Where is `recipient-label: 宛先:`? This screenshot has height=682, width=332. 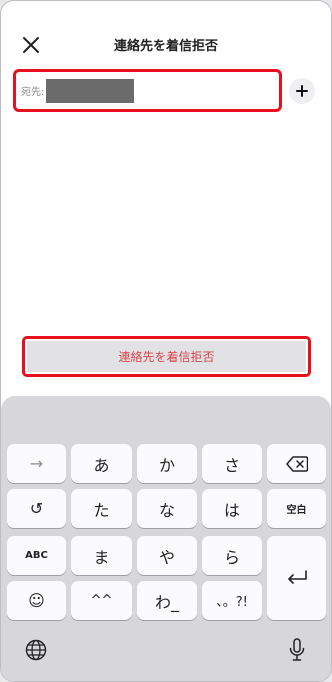
recipient-label: 宛先: is located at coordinates (33, 92).